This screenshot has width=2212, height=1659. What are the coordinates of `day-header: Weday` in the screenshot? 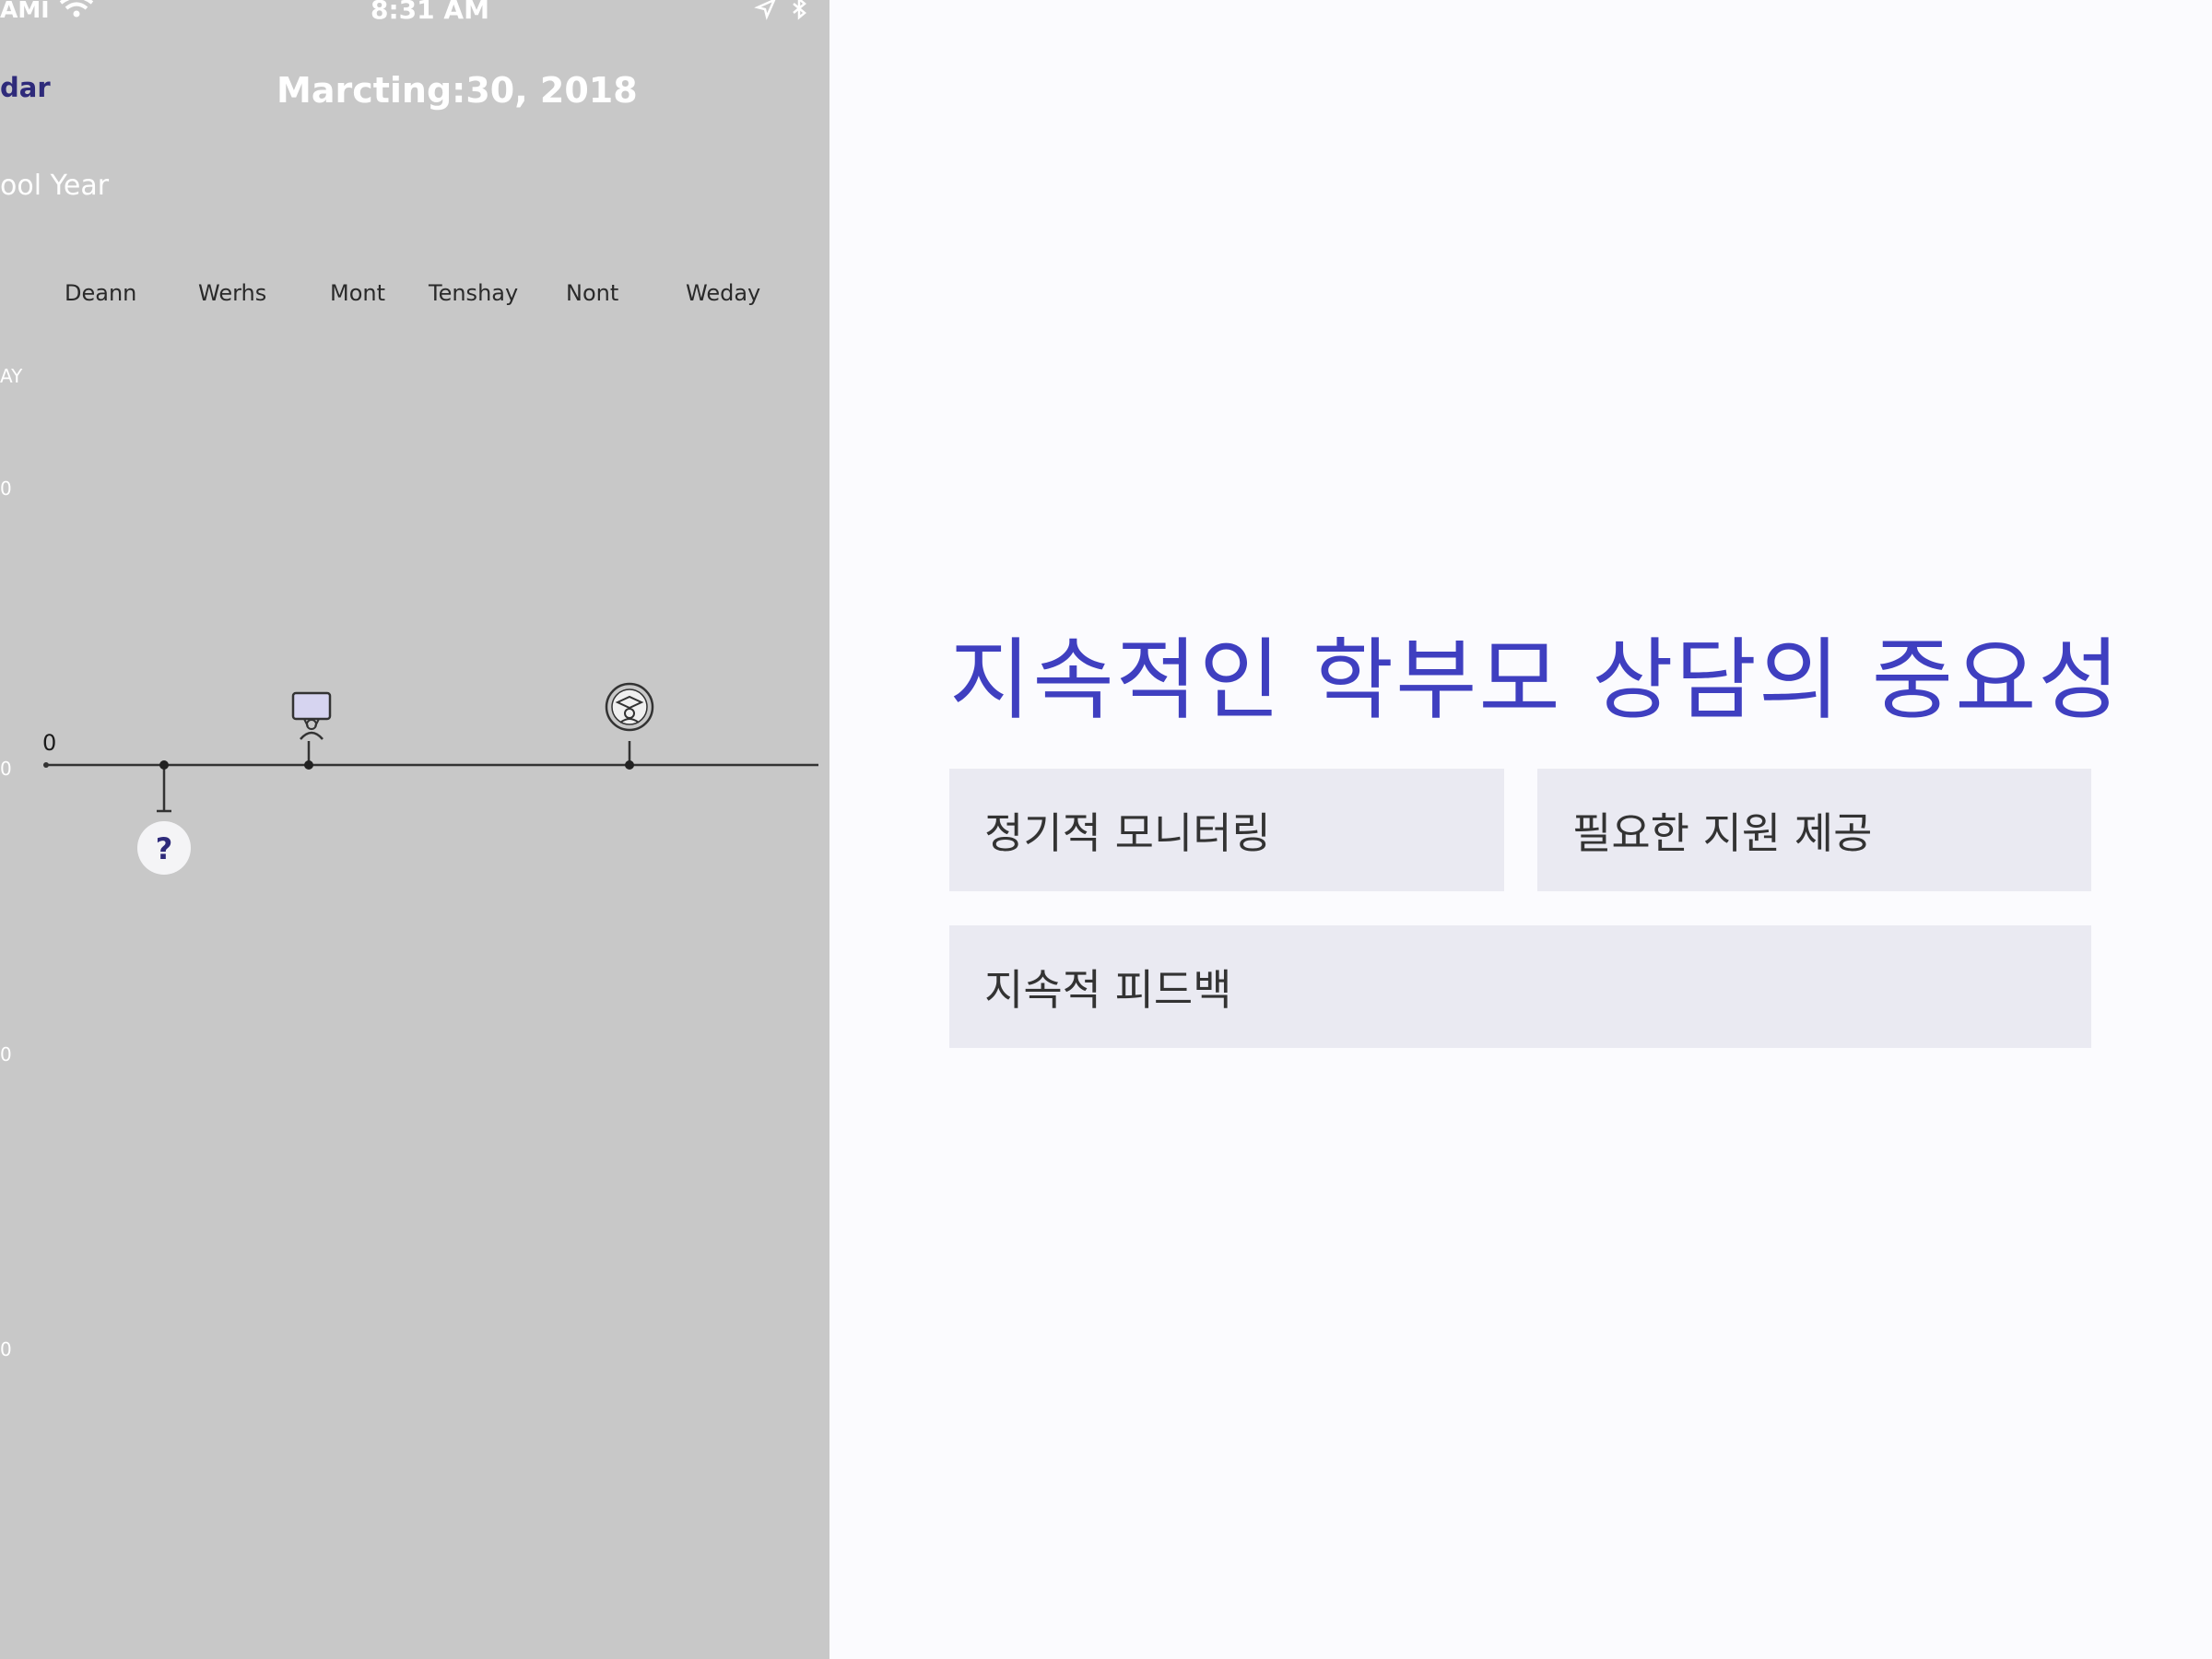 It's located at (723, 293).